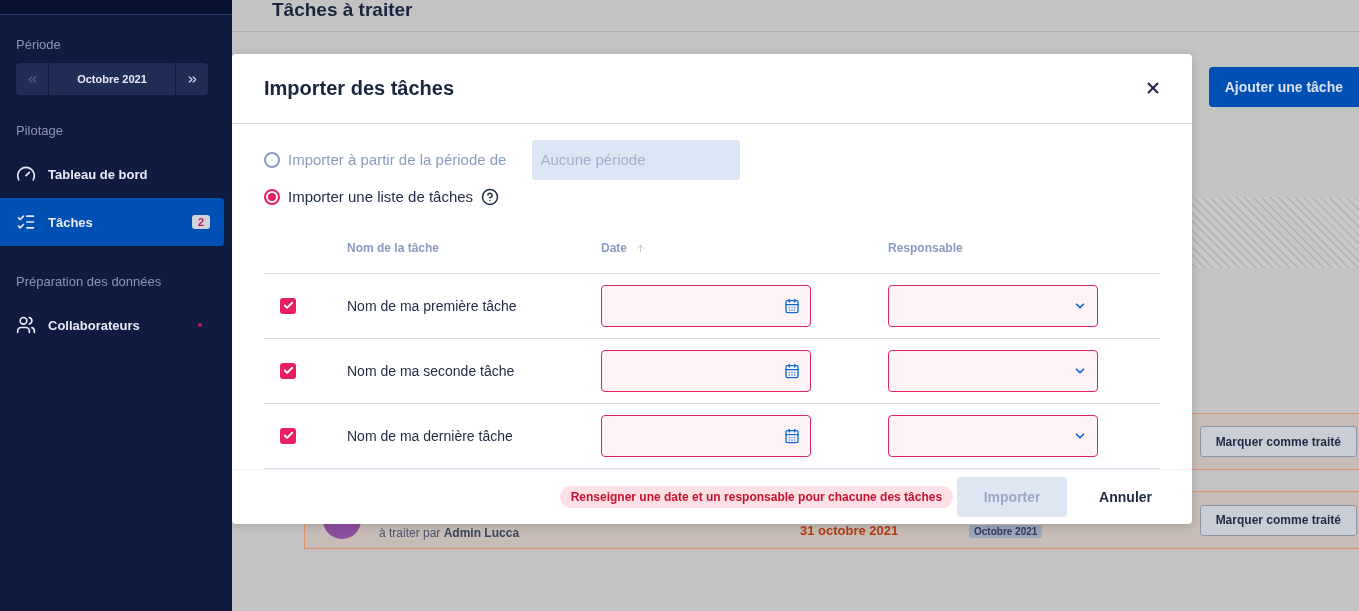 The image size is (1359, 611). Describe the element at coordinates (397, 160) in the screenshot. I see `option-label: Importer à partir de la période de` at that location.